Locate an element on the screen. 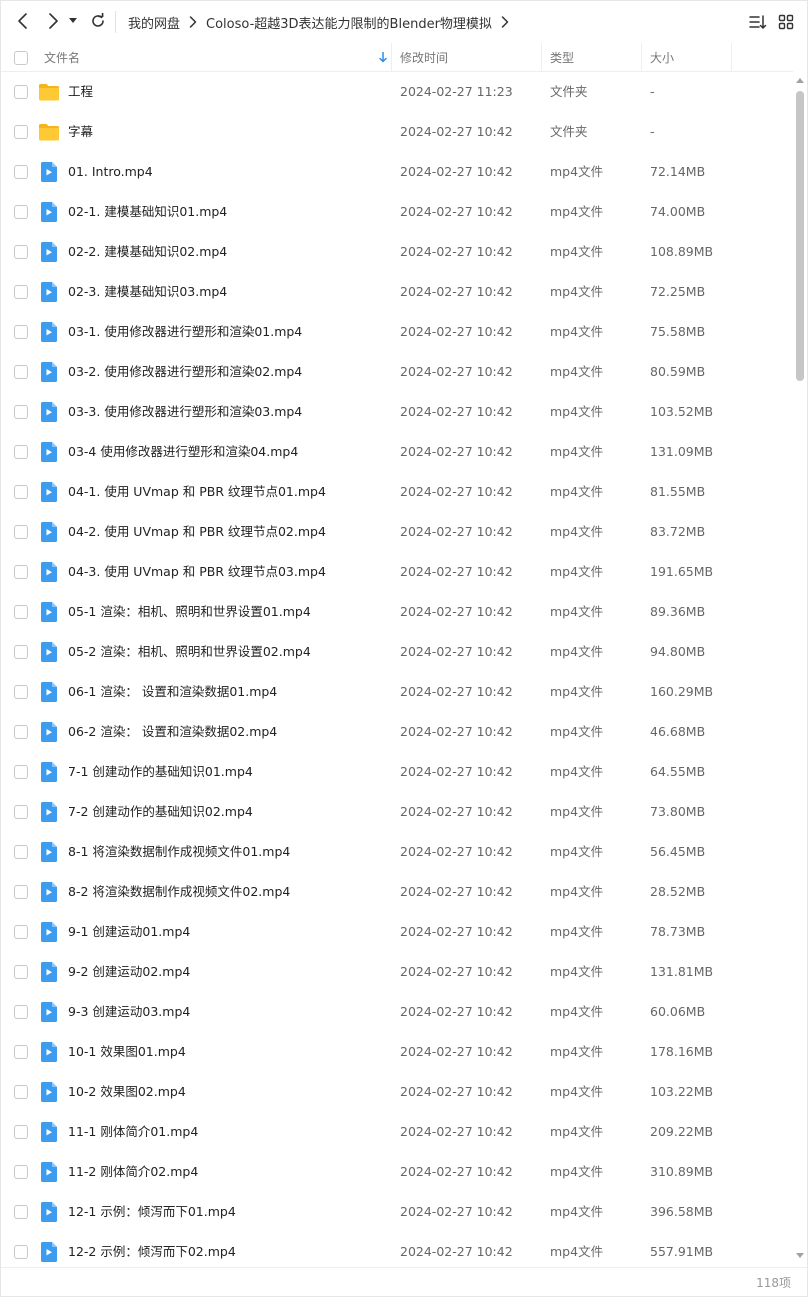  file-name: 04-3. 使用 UVmap 和 PBR 纹理节点03.mp4 is located at coordinates (197, 572).